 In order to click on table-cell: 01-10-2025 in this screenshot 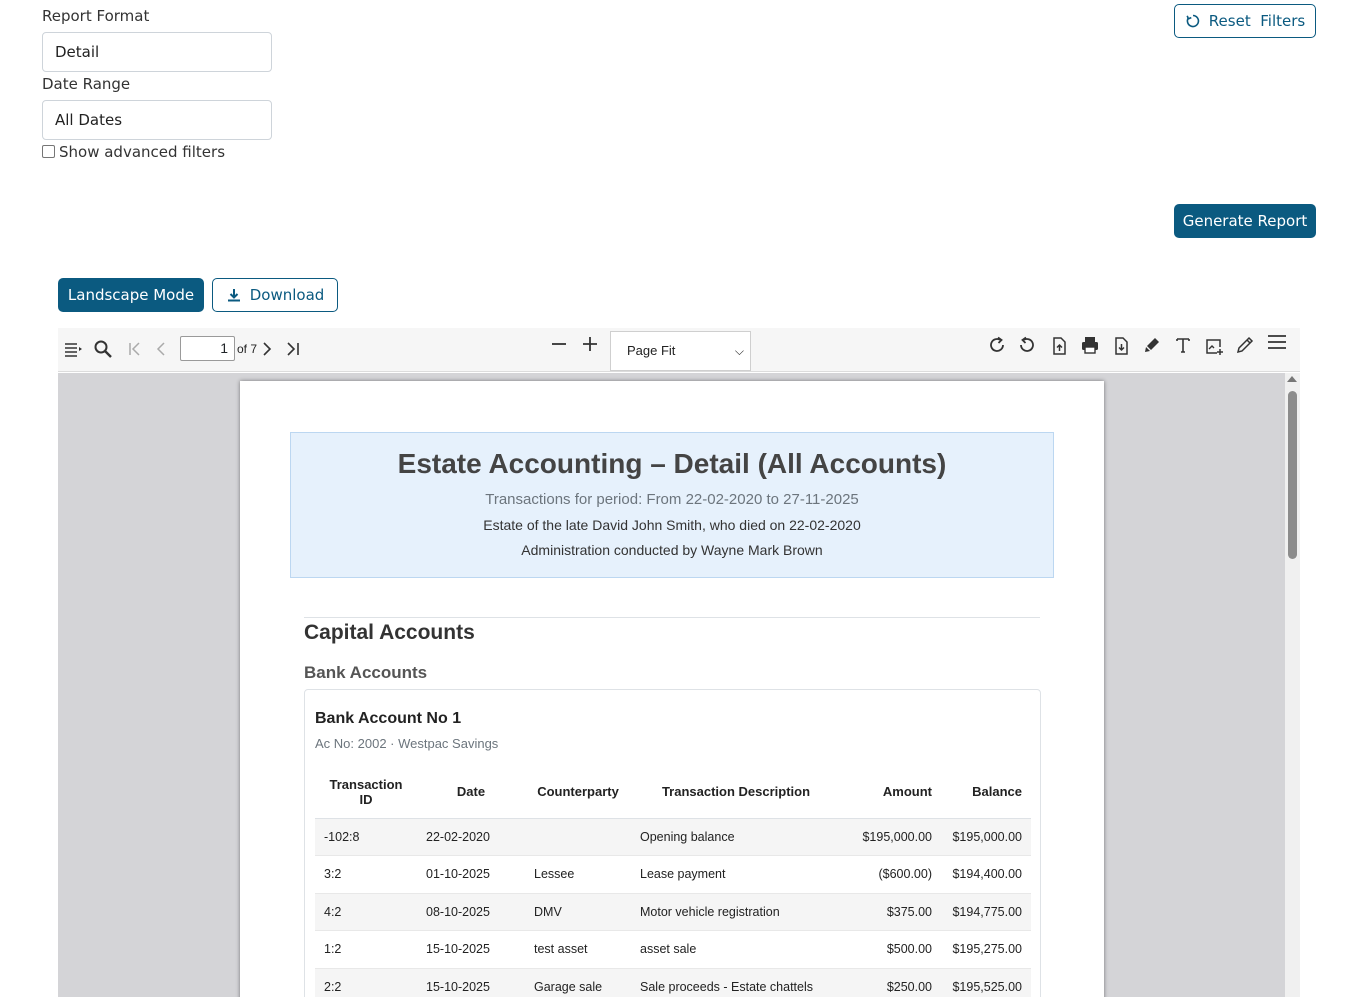, I will do `click(471, 874)`.